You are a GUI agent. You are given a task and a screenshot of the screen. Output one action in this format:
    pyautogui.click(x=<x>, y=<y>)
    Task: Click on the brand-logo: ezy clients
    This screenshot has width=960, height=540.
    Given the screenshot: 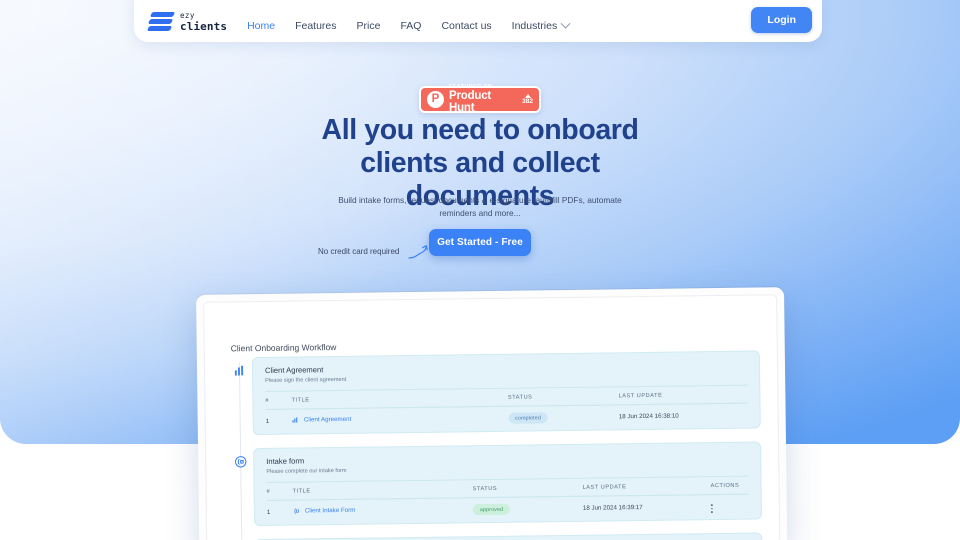 What is the action you would take?
    pyautogui.click(x=186, y=22)
    